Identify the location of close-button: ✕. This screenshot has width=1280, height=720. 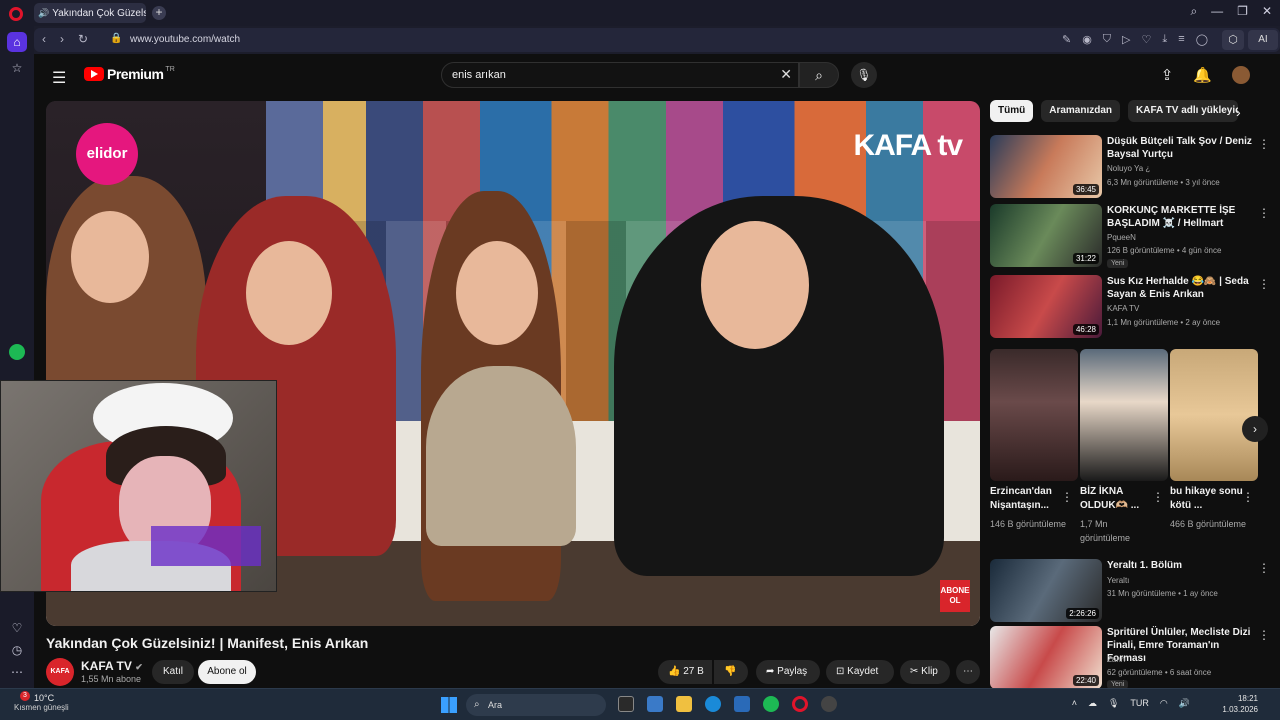
(1267, 11).